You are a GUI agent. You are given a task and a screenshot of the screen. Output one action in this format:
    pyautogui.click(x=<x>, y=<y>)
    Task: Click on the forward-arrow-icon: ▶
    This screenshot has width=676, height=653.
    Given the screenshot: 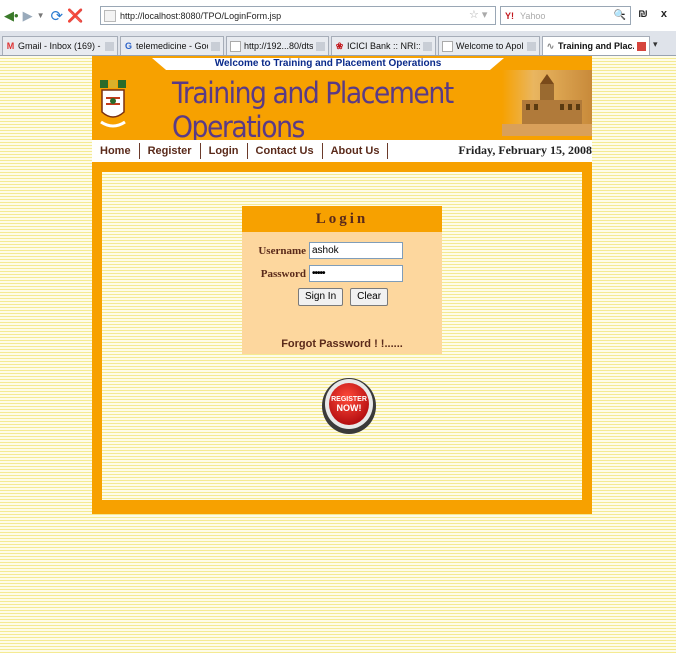 What is the action you would take?
    pyautogui.click(x=28, y=16)
    